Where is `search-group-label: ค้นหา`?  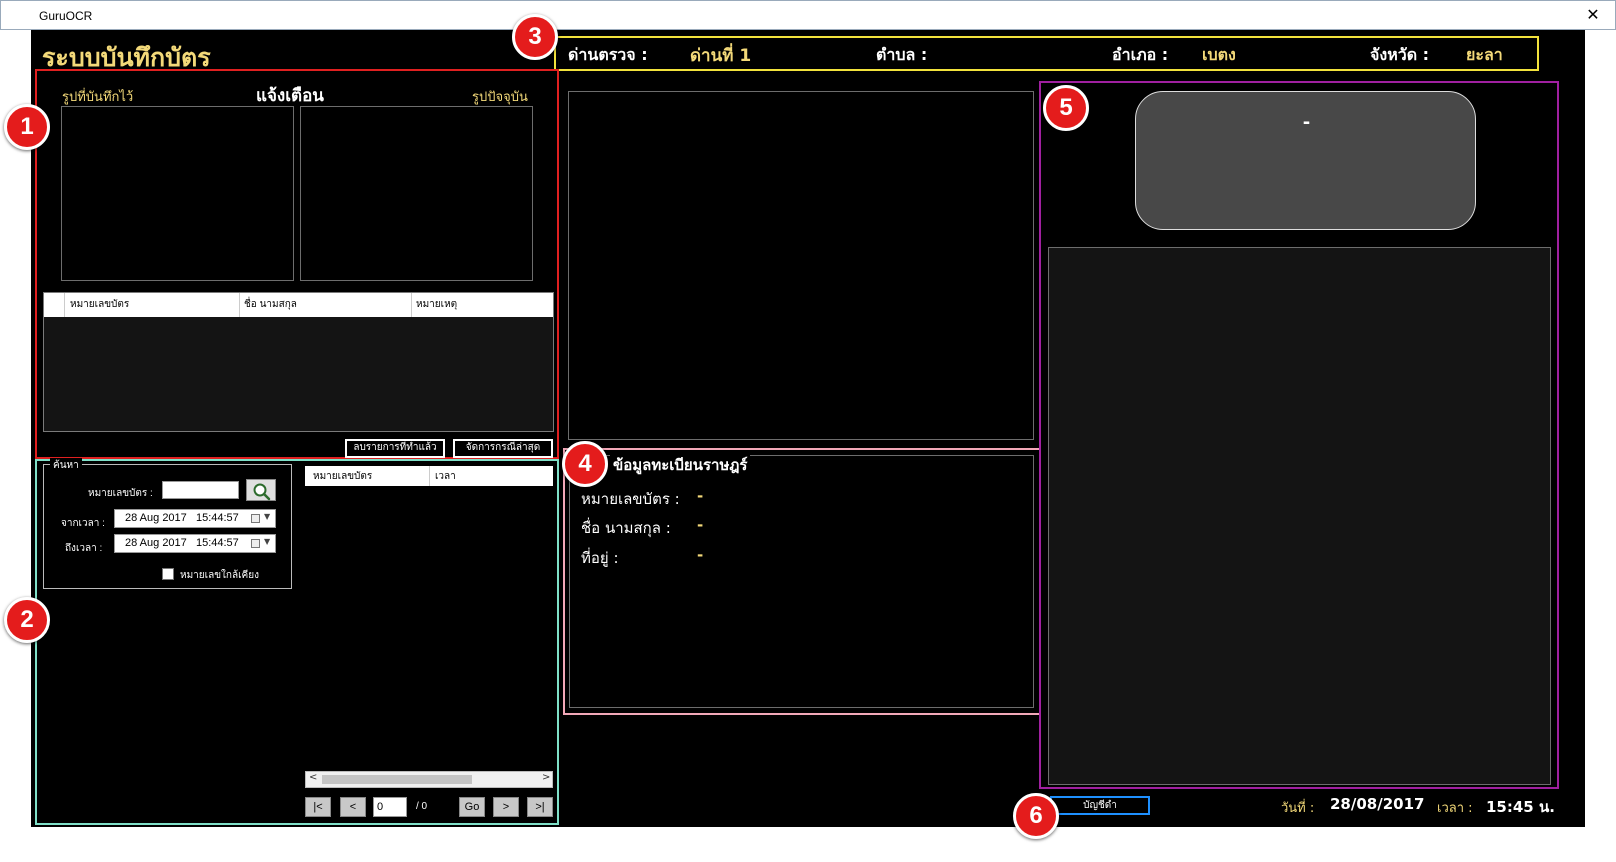 search-group-label: ค้นหา is located at coordinates (66, 465).